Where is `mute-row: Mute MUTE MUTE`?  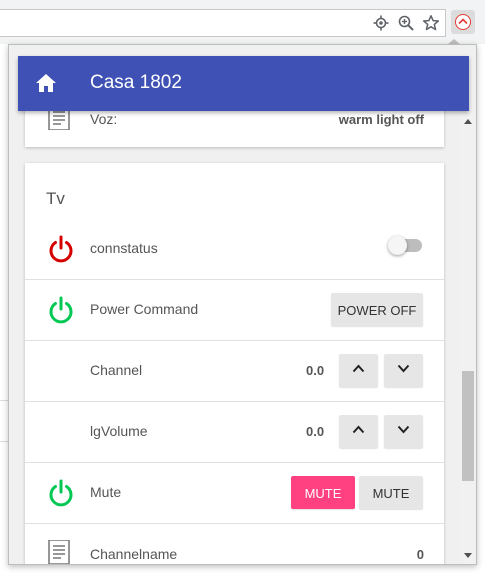
mute-row: Mute MUTE MUTE is located at coordinates (234, 493).